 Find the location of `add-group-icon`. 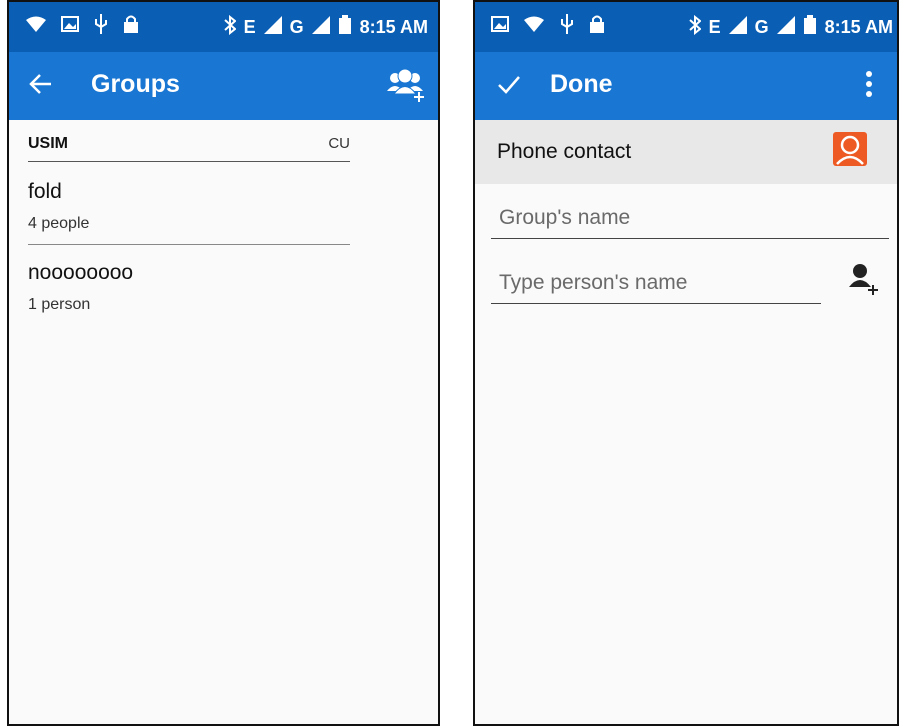

add-group-icon is located at coordinates (406, 86).